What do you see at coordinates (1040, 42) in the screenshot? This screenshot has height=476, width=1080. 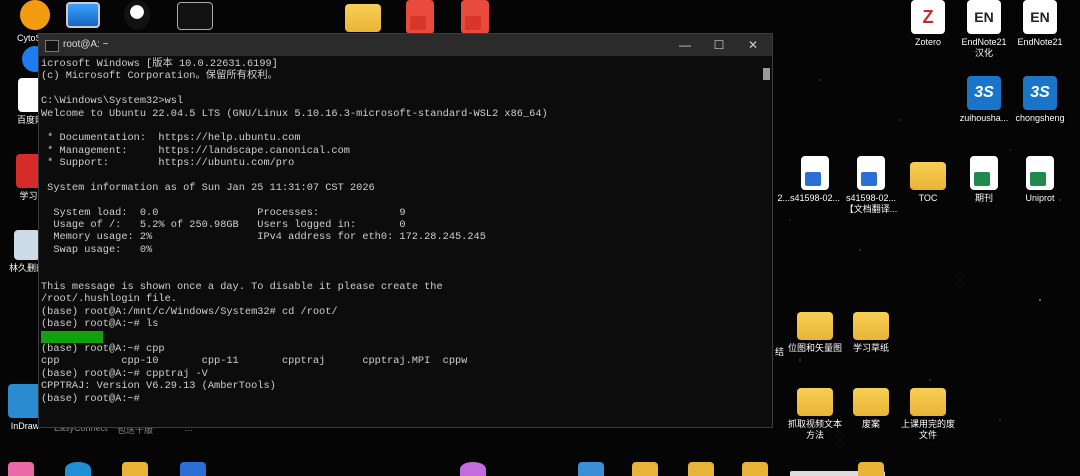 I see `endnote21-label: EndNote21` at bounding box center [1040, 42].